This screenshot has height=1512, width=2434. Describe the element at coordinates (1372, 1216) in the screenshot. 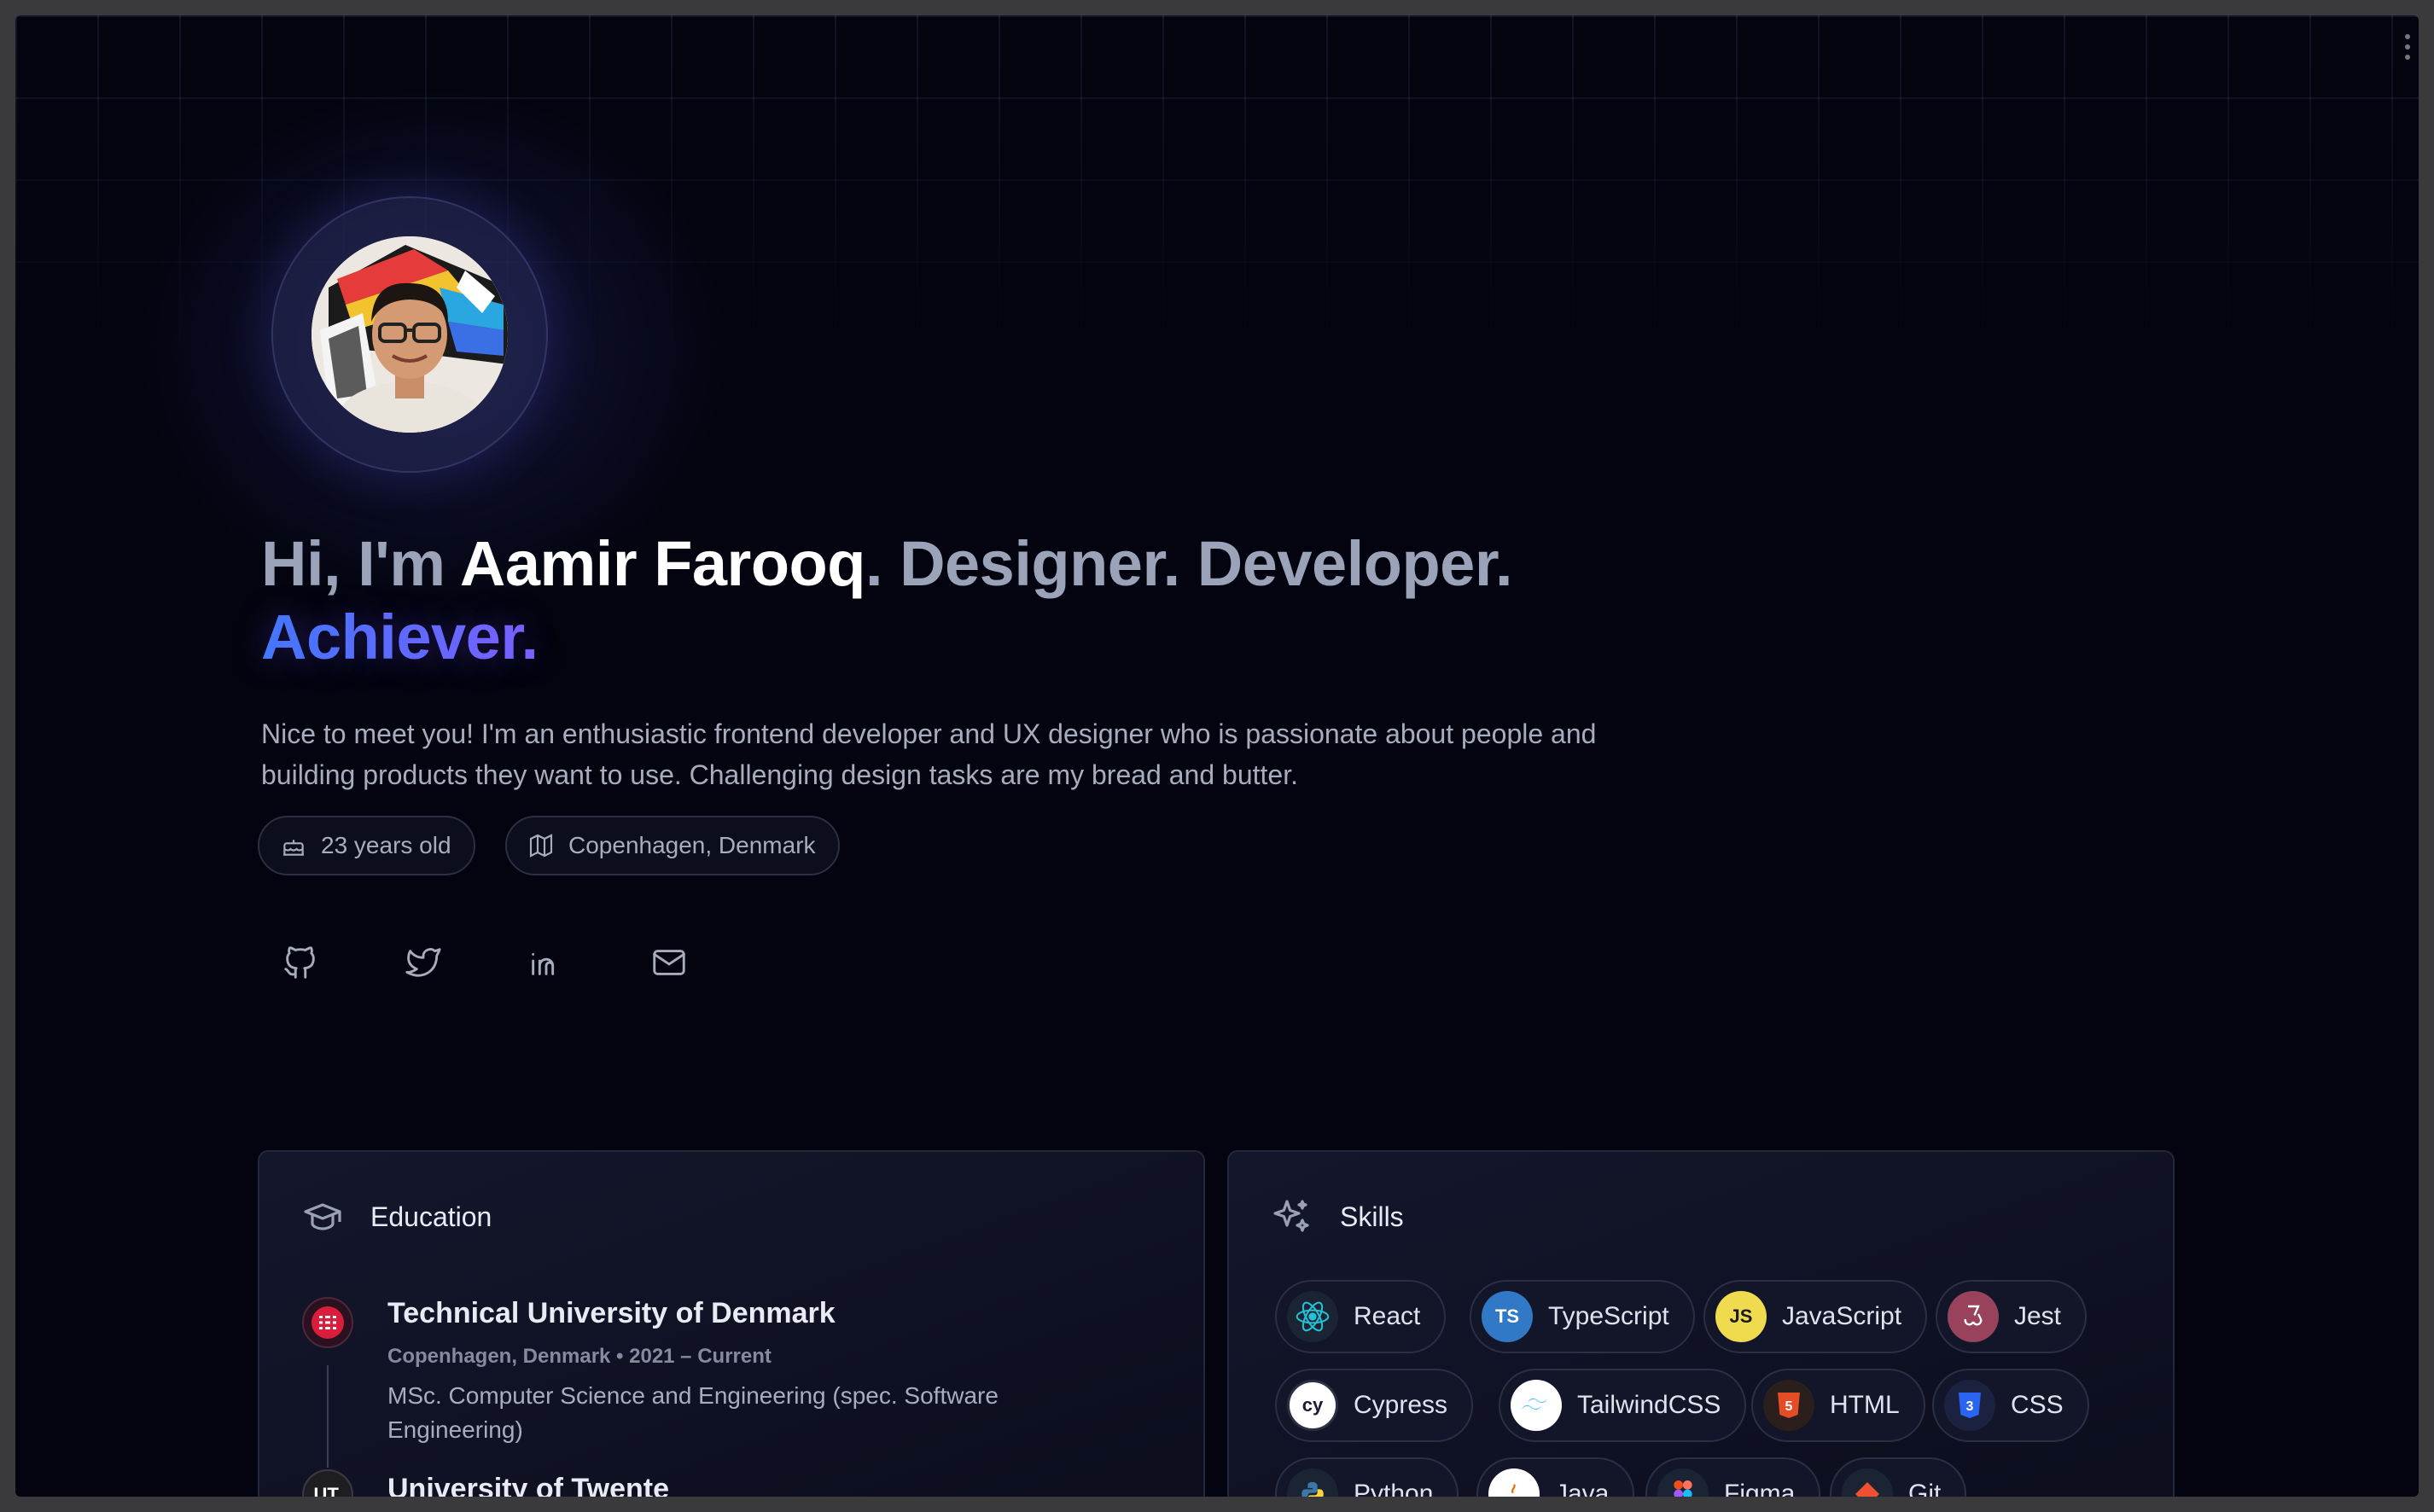

I see `skills-title: Skills` at that location.